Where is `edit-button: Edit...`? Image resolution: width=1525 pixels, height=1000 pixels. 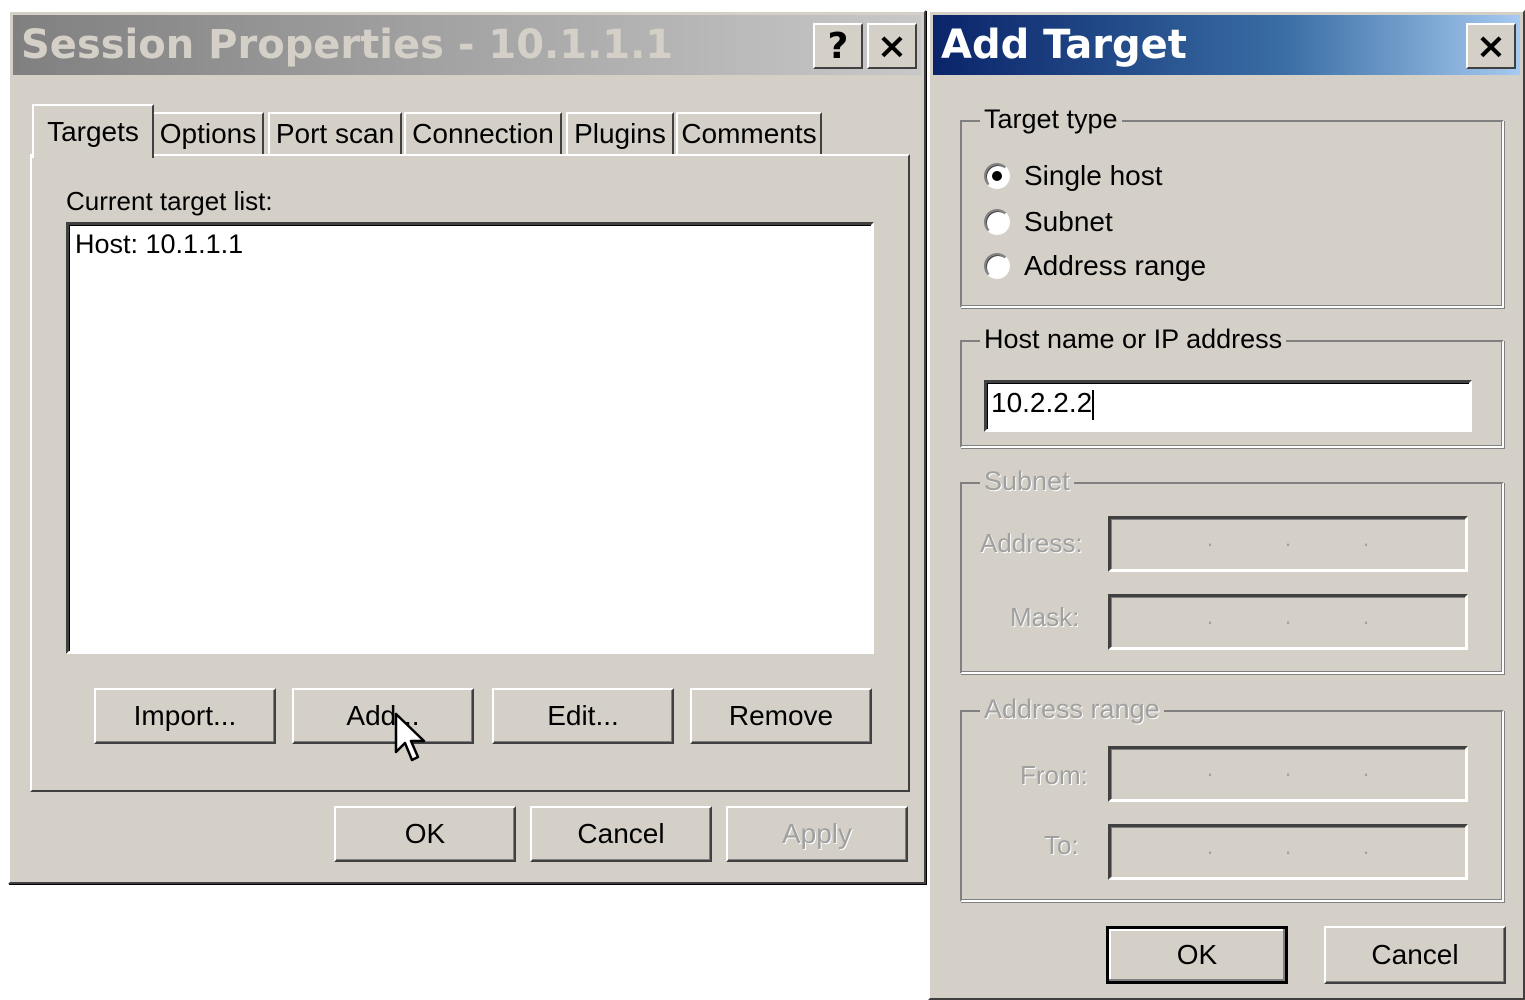 edit-button: Edit... is located at coordinates (583, 716).